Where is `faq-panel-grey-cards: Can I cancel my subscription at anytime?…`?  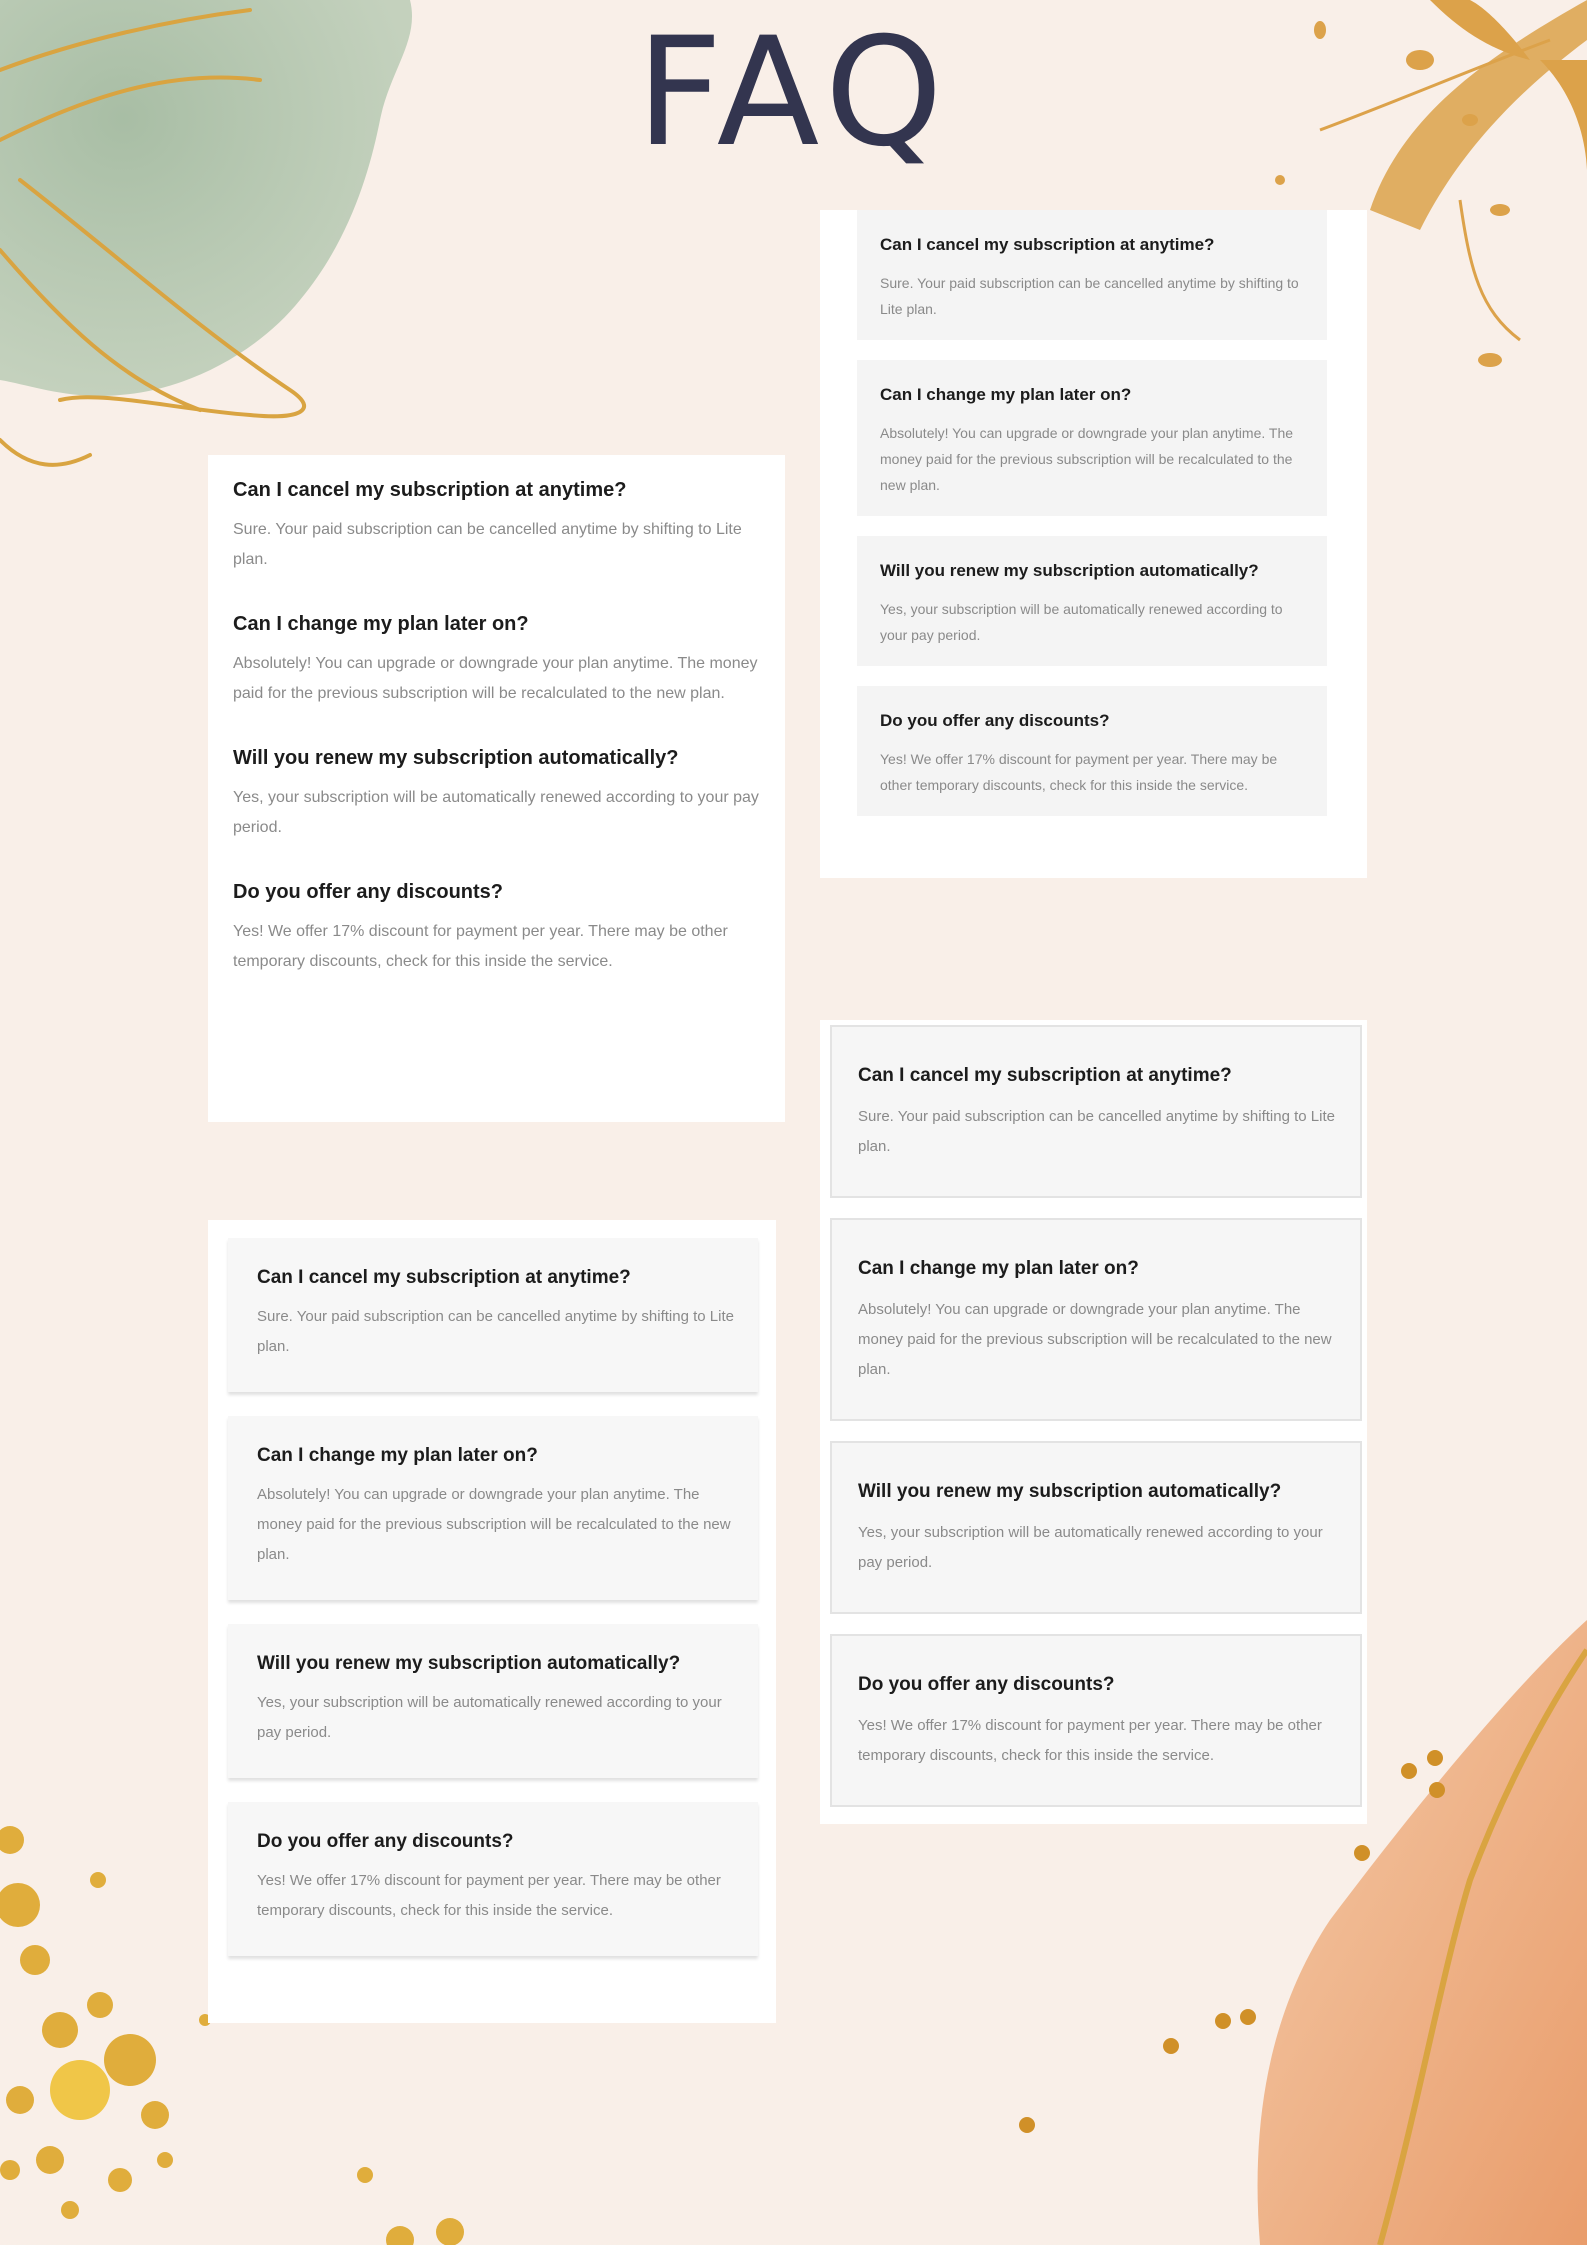 faq-panel-grey-cards: Can I cancel my subscription at anytime?… is located at coordinates (1093, 544).